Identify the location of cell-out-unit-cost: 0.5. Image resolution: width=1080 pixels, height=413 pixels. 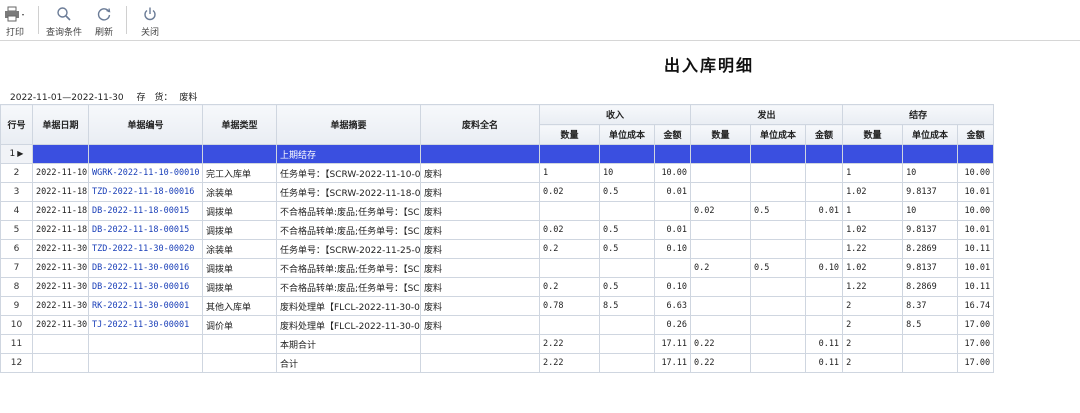
(778, 268).